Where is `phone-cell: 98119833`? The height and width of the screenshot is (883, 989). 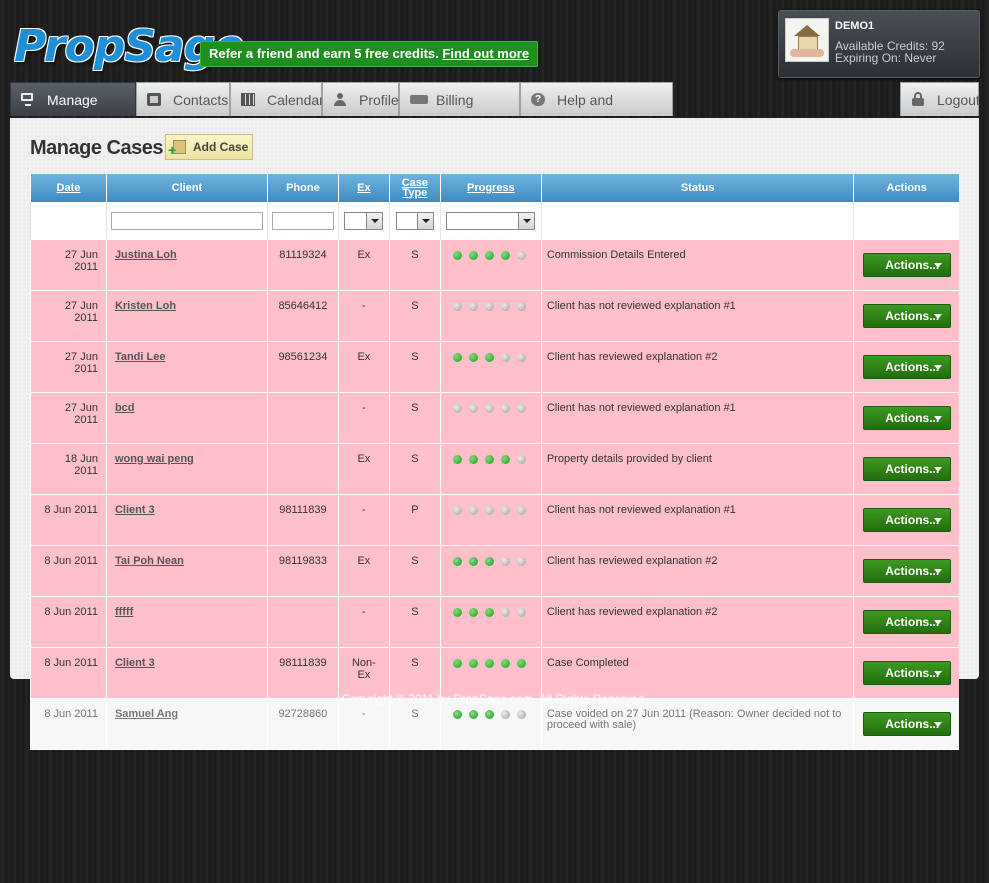
phone-cell: 98119833 is located at coordinates (302, 571).